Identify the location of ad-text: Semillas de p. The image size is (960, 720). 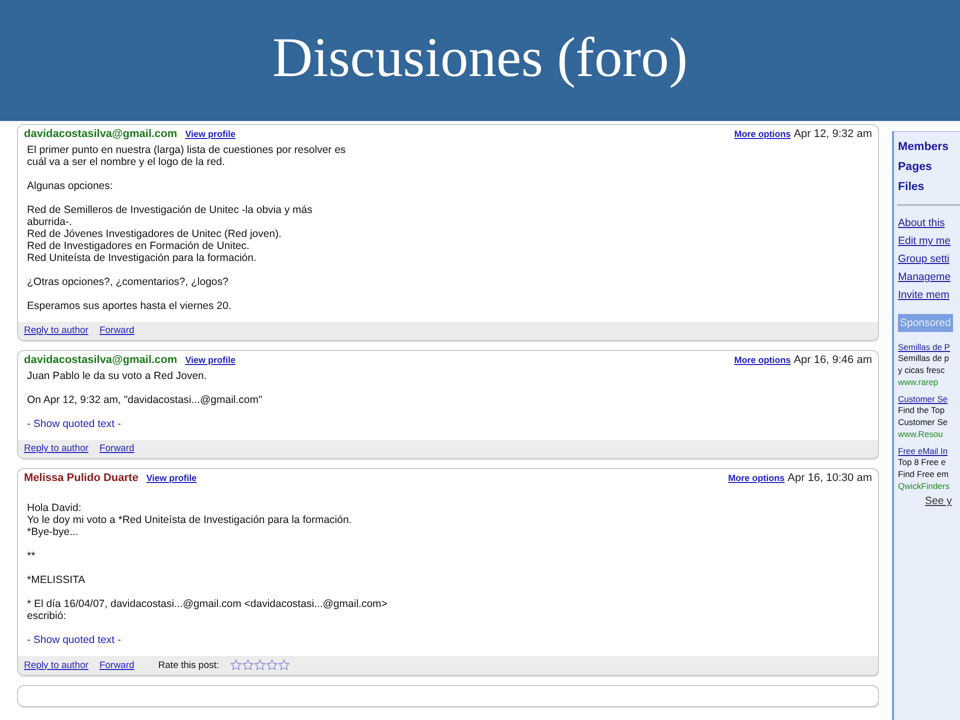
(924, 358).